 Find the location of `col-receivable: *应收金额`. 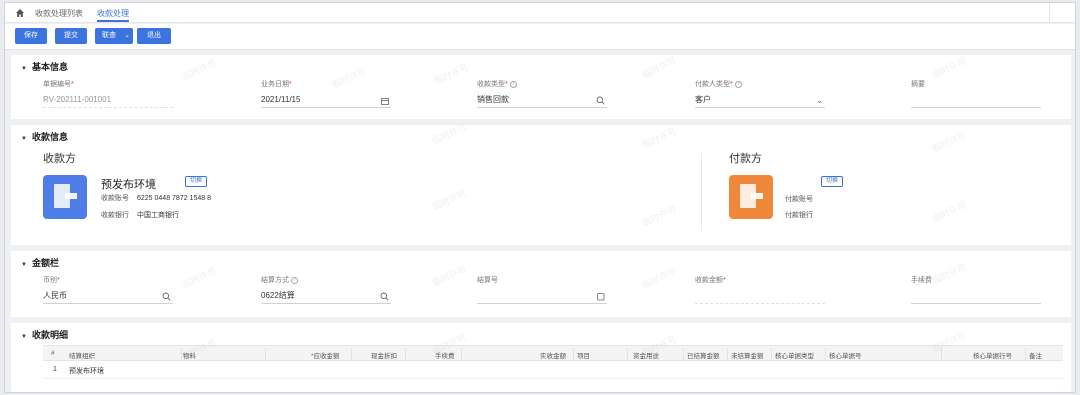

col-receivable: *应收金额 is located at coordinates (325, 356).